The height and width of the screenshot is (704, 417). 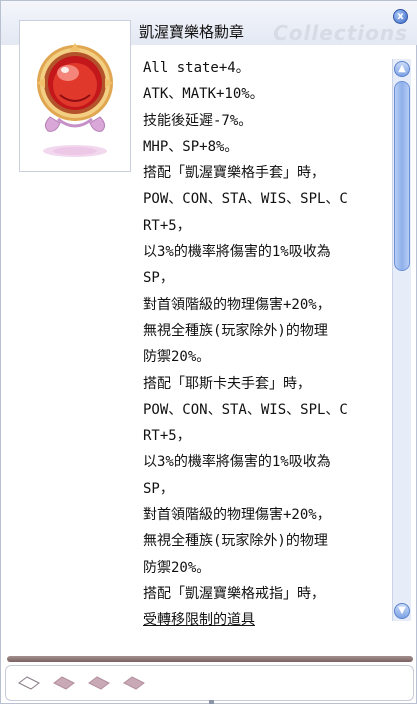 What do you see at coordinates (210, 659) in the screenshot?
I see `divider` at bounding box center [210, 659].